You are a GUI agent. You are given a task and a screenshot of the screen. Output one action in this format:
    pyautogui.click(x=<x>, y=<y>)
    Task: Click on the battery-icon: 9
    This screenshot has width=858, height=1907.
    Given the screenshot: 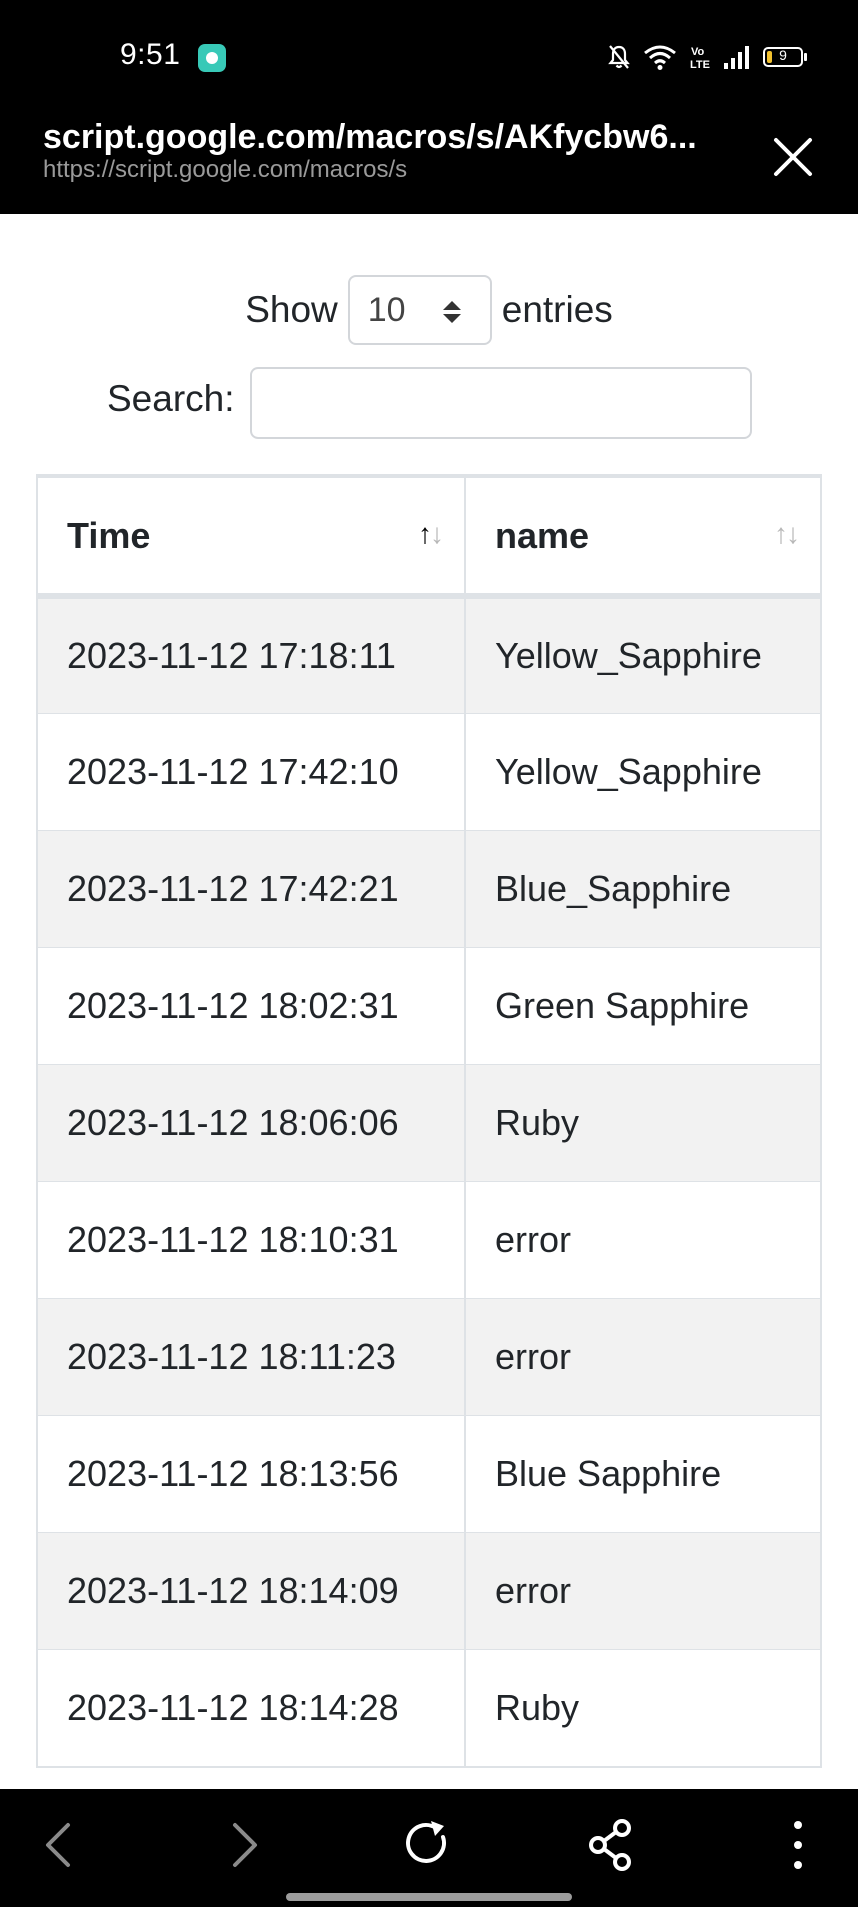 What is the action you would take?
    pyautogui.click(x=785, y=57)
    